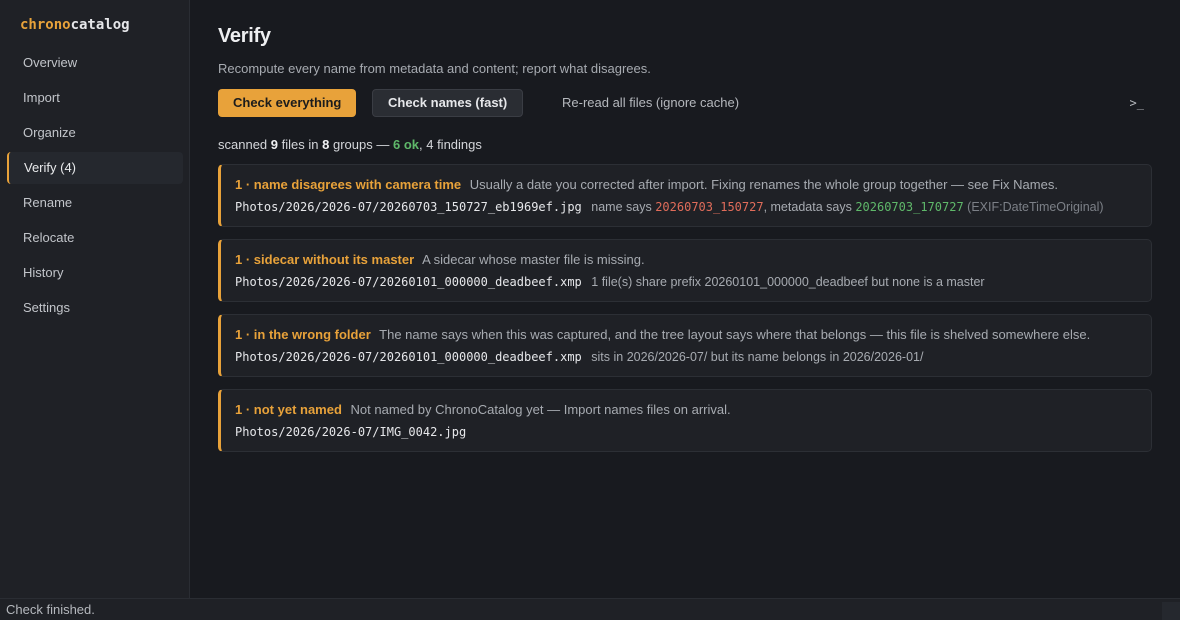 The height and width of the screenshot is (620, 1180). What do you see at coordinates (287, 103) in the screenshot?
I see `check-everything-button: Check everything` at bounding box center [287, 103].